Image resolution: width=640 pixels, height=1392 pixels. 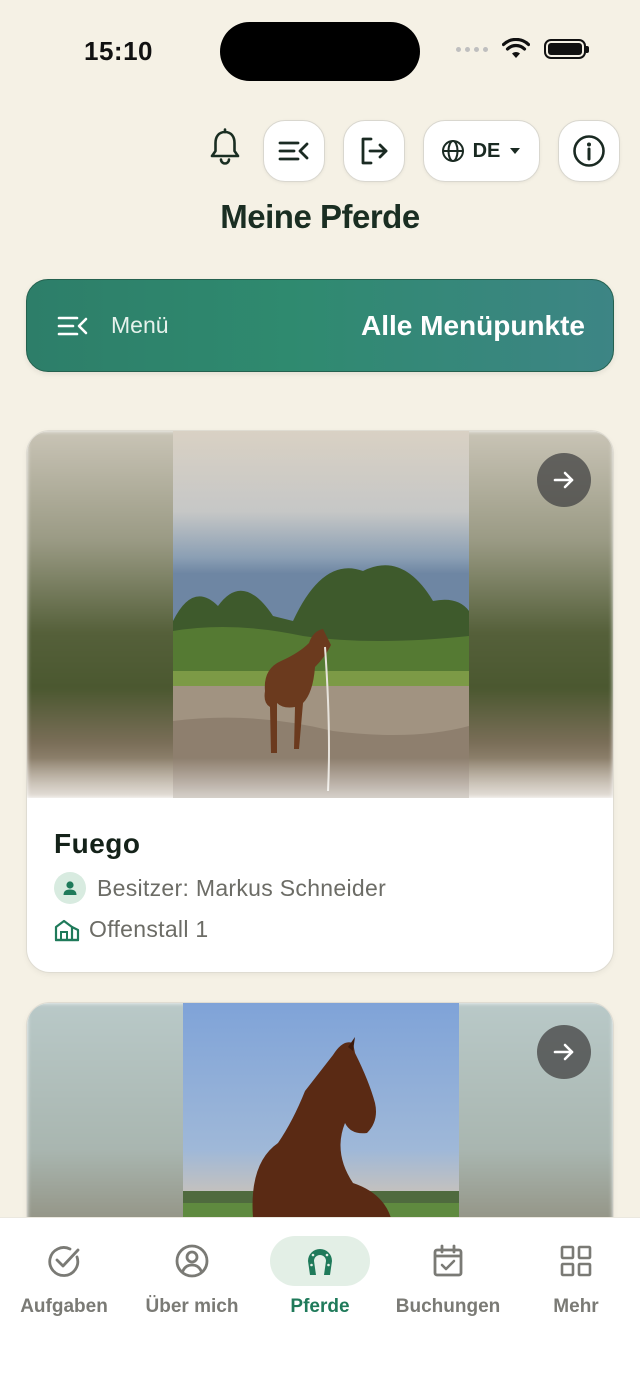 I want to click on caret-down-icon, so click(x=515, y=151).